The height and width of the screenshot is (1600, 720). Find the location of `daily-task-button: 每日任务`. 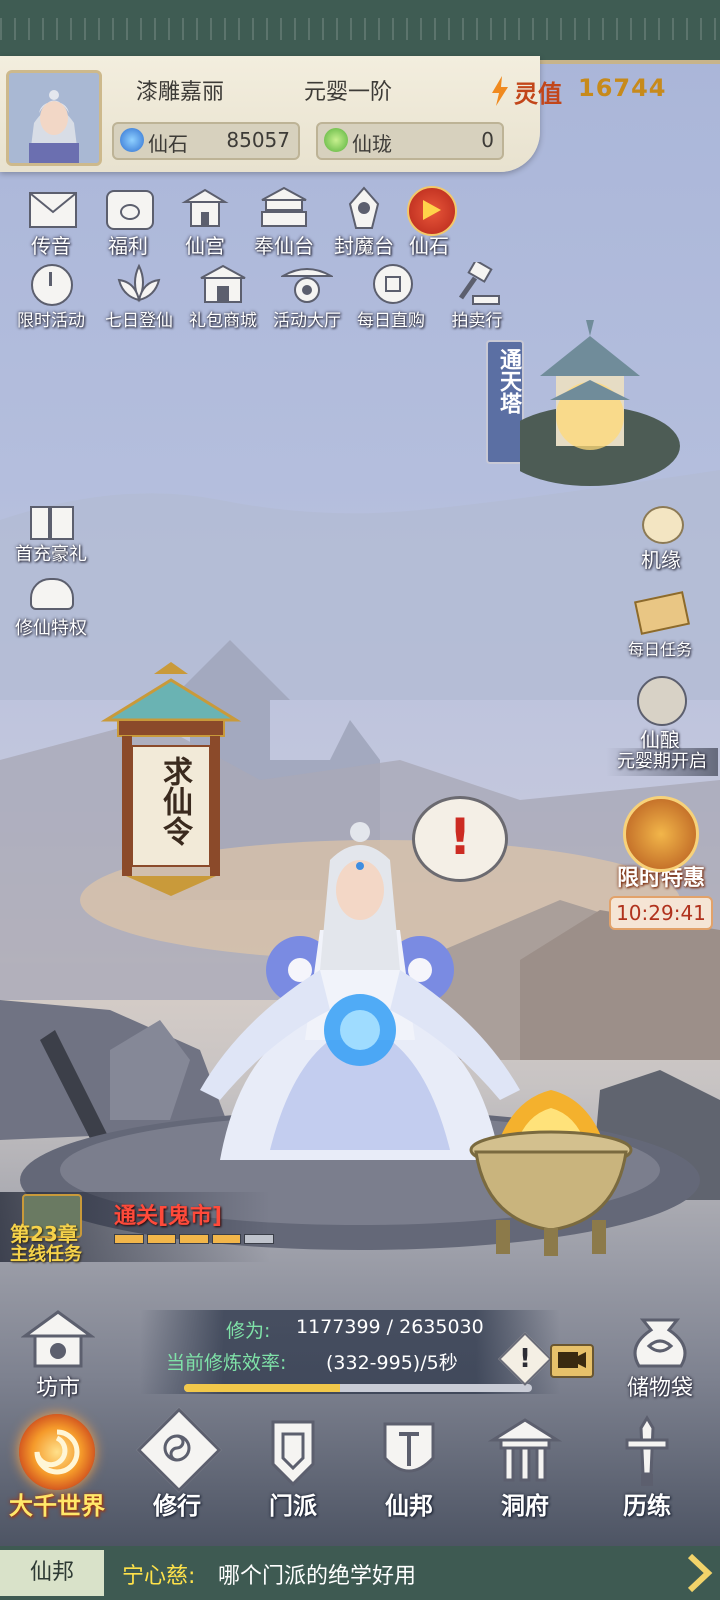

daily-task-button: 每日任务 is located at coordinates (660, 624).